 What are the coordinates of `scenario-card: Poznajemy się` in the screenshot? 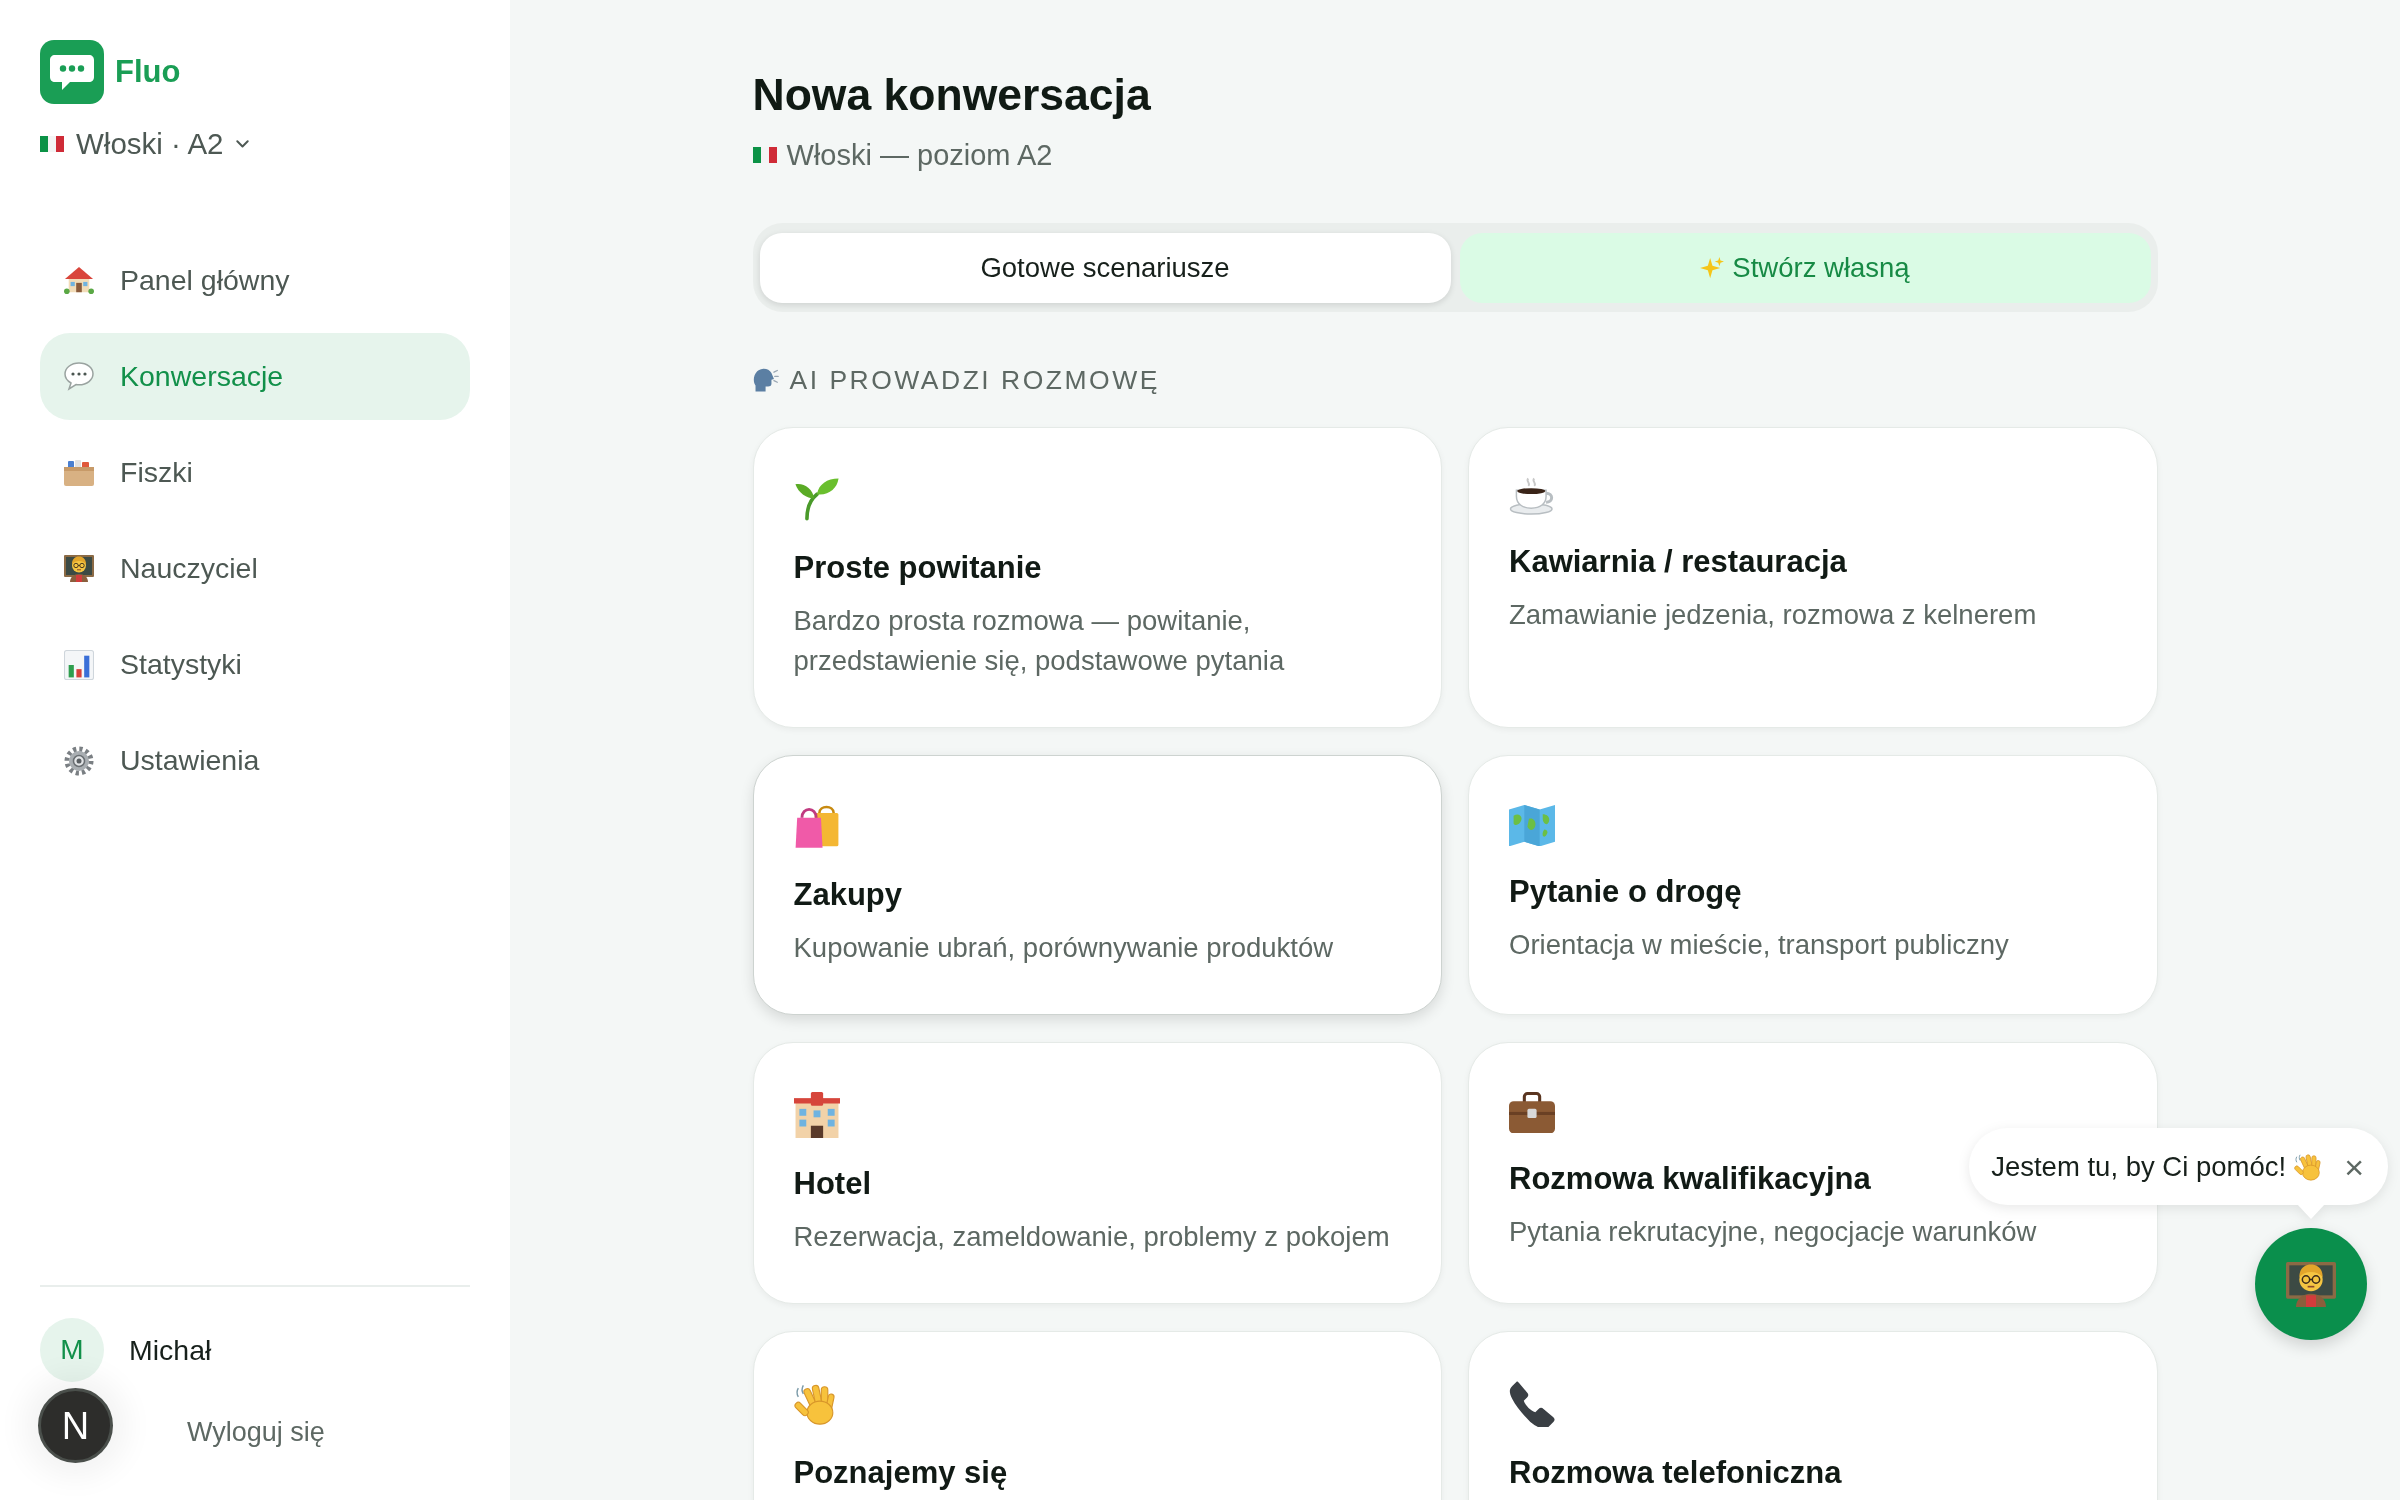 It's located at (1097, 1415).